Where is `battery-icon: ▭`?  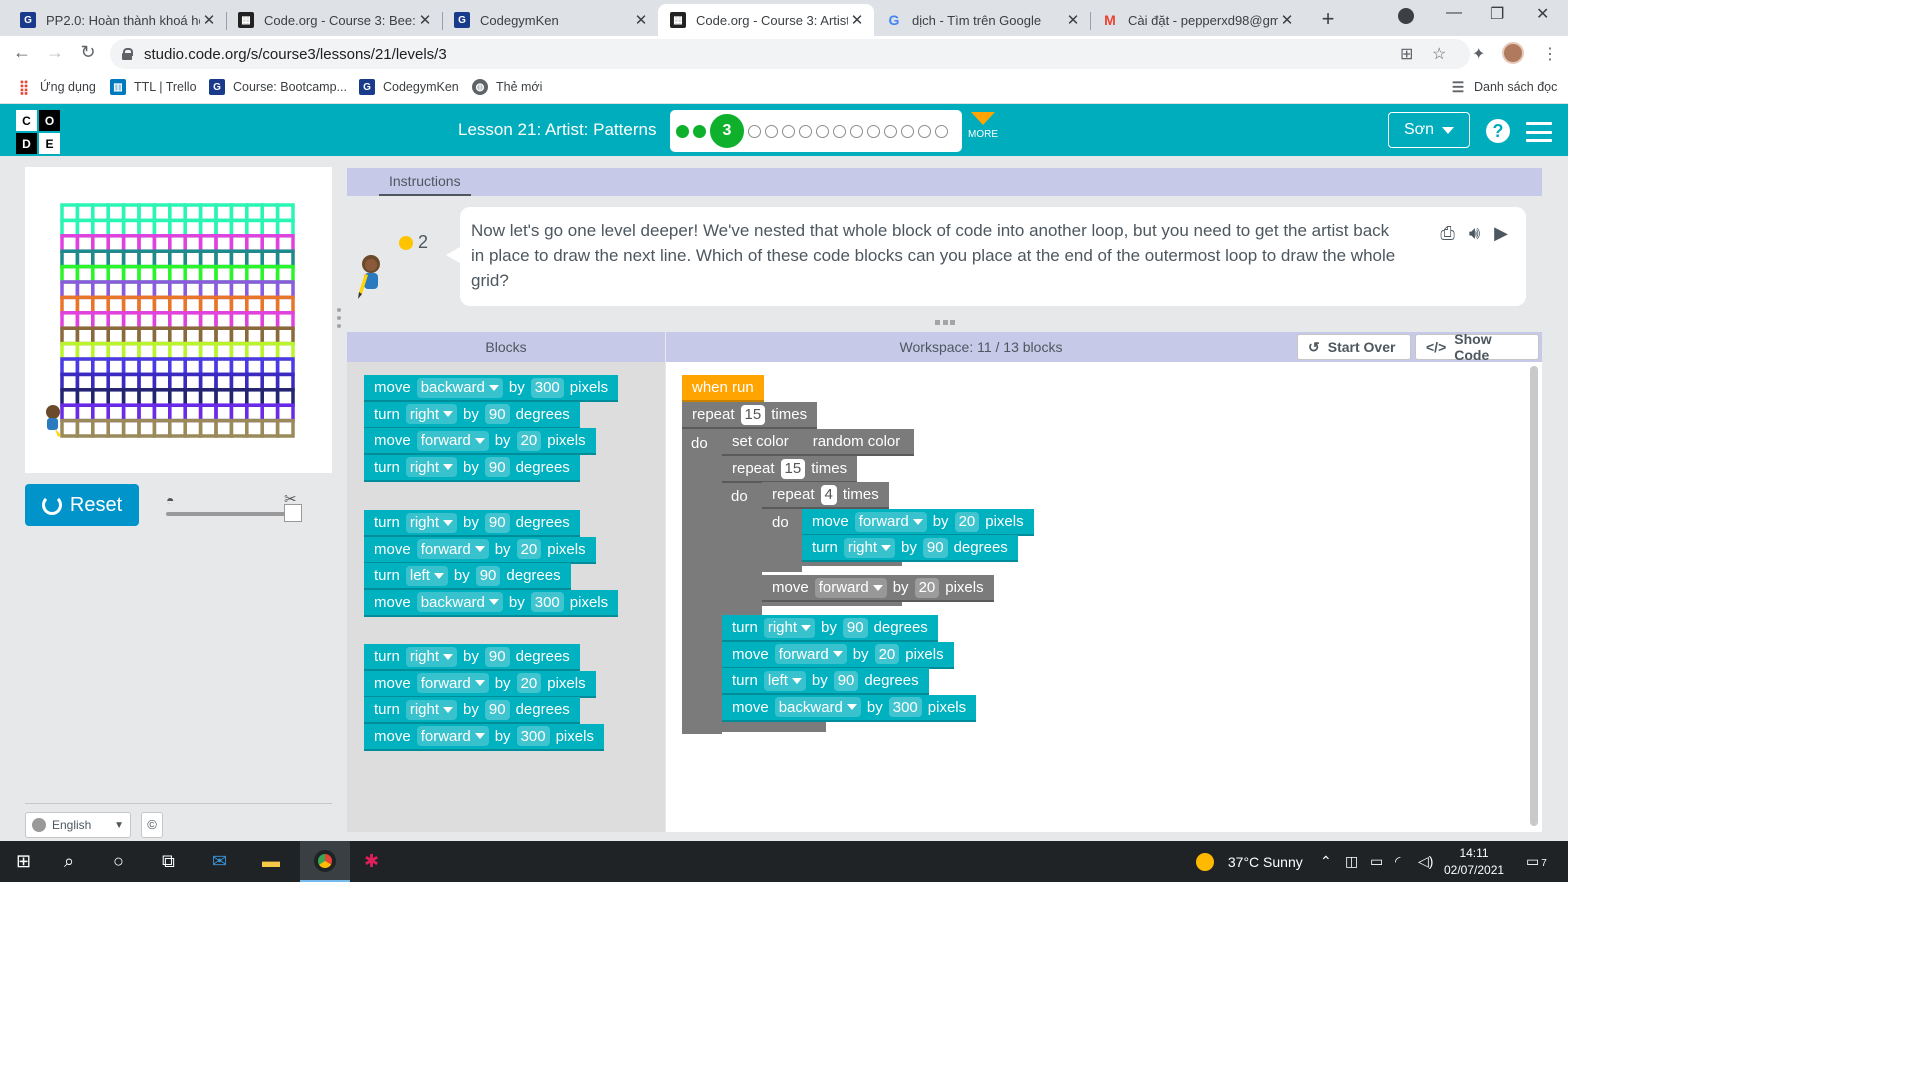 battery-icon: ▭ is located at coordinates (1376, 861).